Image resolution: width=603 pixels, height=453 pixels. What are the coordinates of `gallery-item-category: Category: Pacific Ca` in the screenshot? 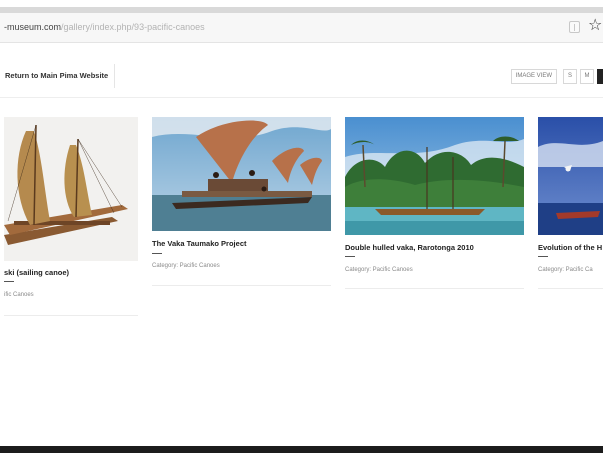 It's located at (565, 270).